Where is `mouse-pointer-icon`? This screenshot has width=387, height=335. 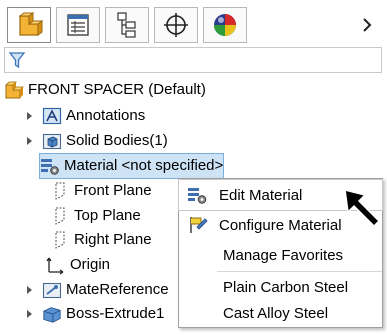
mouse-pointer-icon is located at coordinates (362, 208).